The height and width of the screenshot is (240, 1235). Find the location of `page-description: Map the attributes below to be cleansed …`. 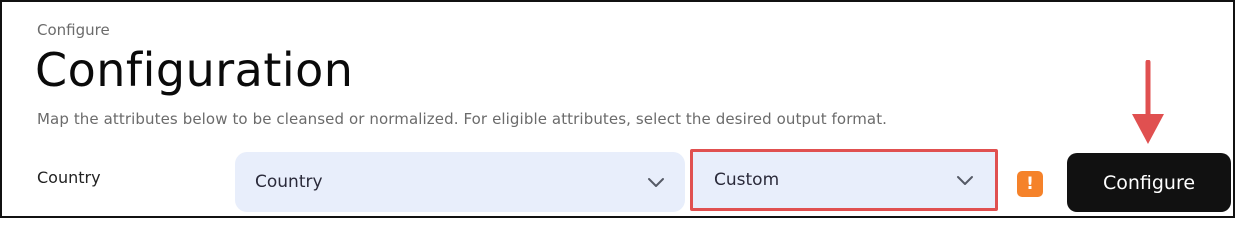

page-description: Map the attributes below to be cleansed … is located at coordinates (462, 119).